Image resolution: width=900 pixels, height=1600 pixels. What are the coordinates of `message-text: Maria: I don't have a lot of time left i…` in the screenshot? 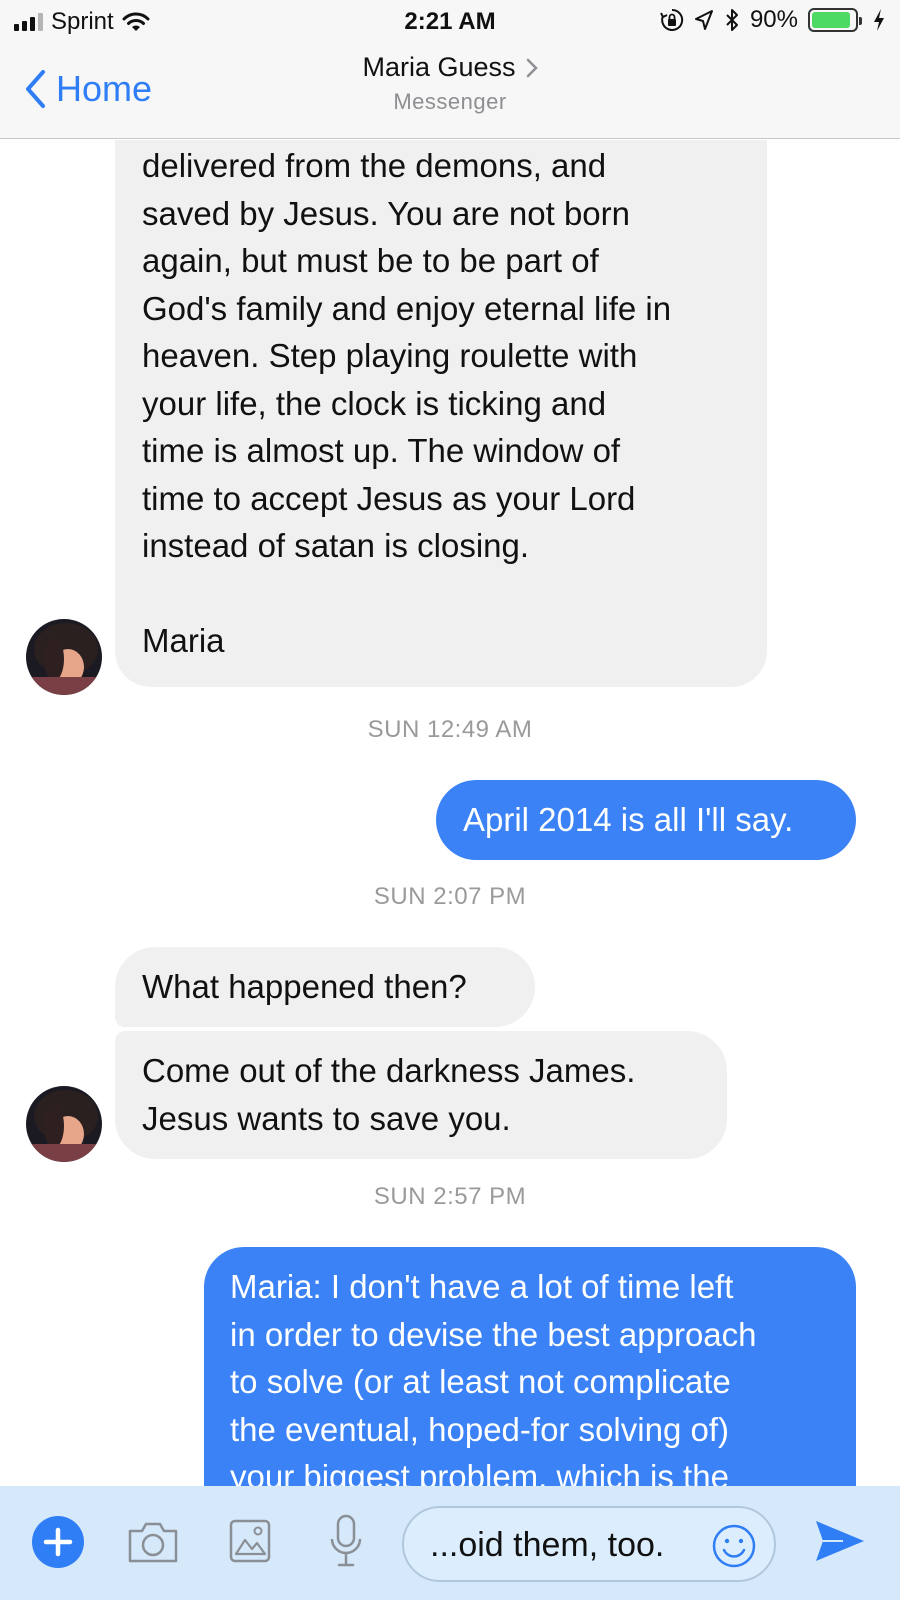 It's located at (493, 1377).